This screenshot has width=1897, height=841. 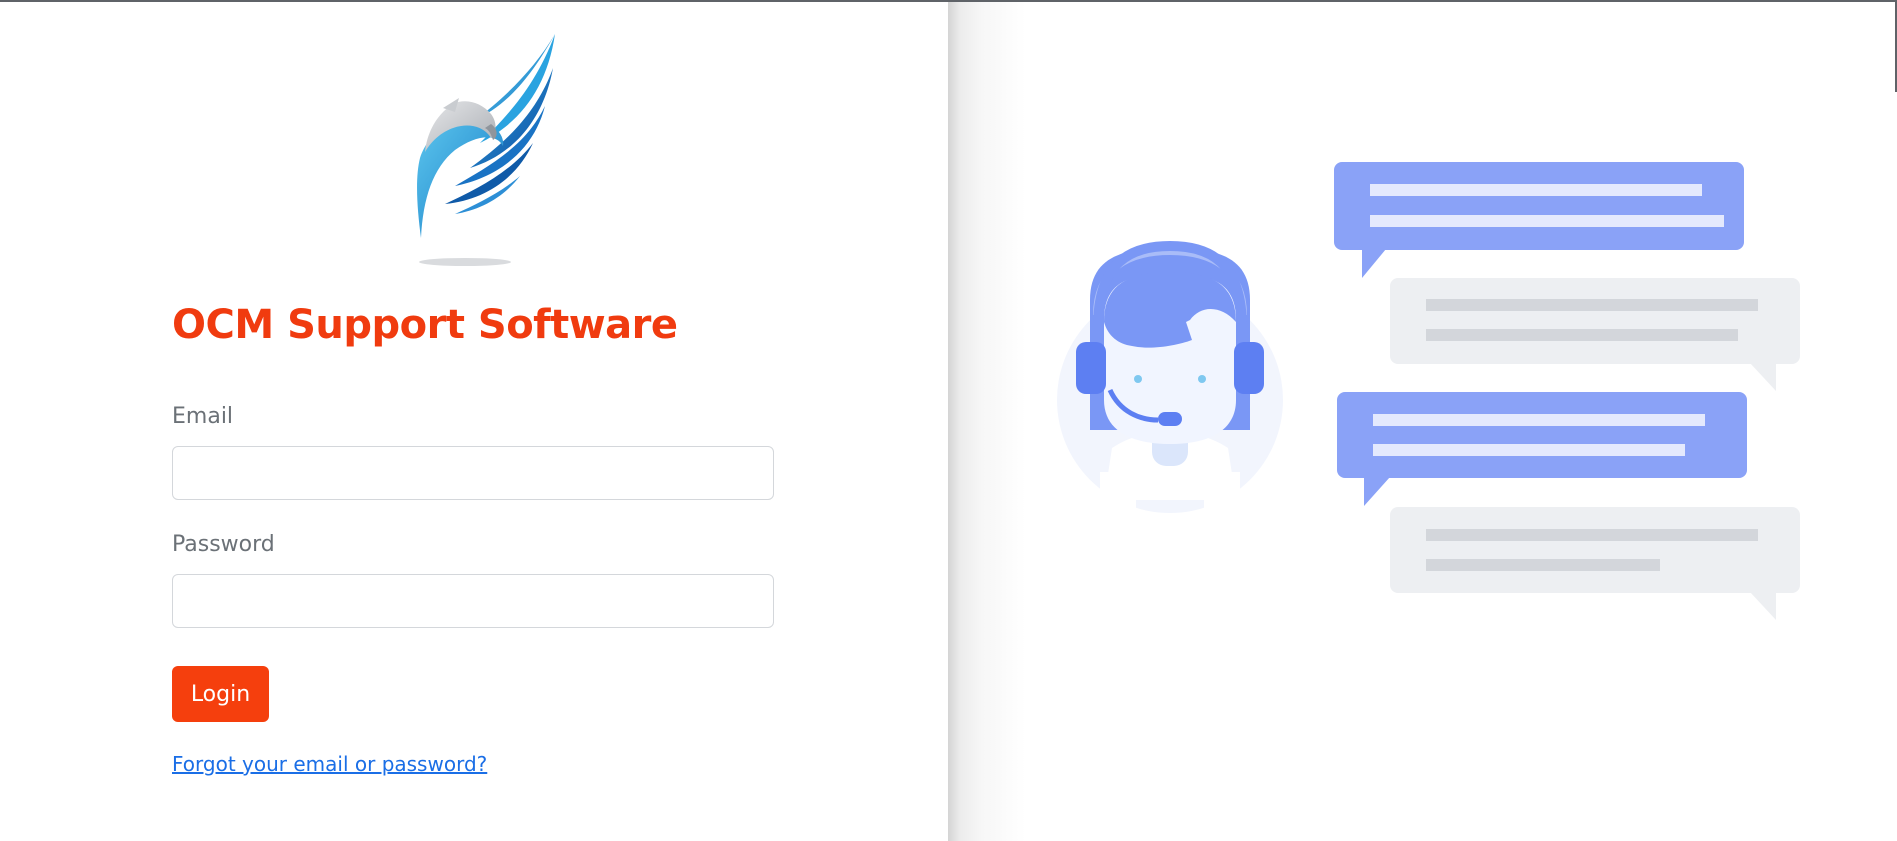 I want to click on password-label: Password, so click(x=223, y=544).